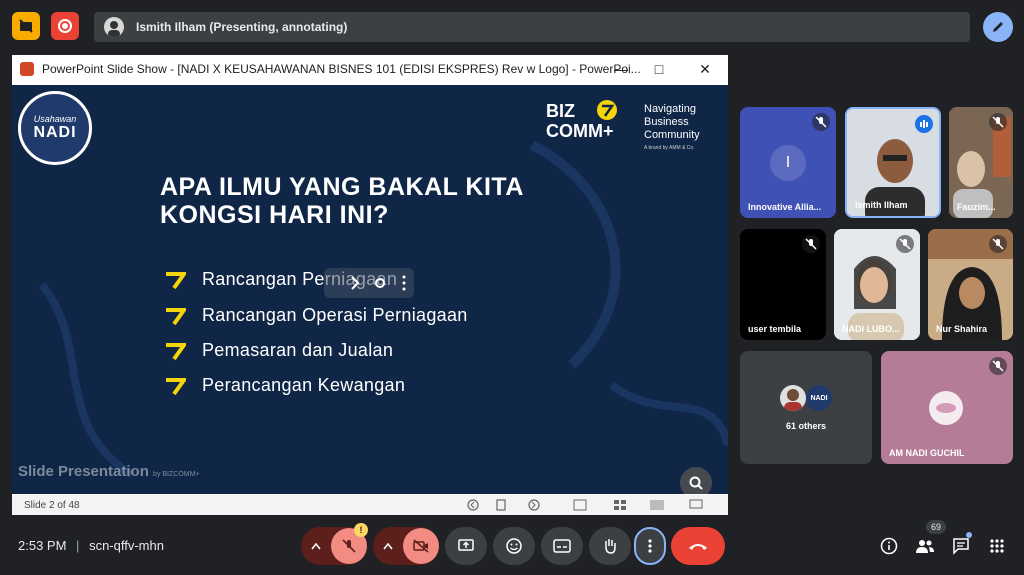  I want to click on current-time: 2:53 PM, so click(42, 545).